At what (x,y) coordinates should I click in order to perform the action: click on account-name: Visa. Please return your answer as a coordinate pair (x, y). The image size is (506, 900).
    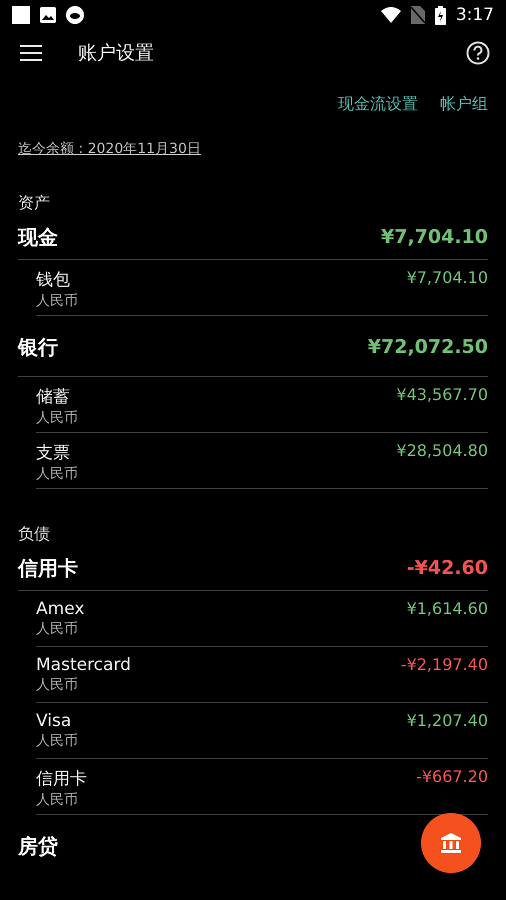
    Looking at the image, I should click on (57, 721).